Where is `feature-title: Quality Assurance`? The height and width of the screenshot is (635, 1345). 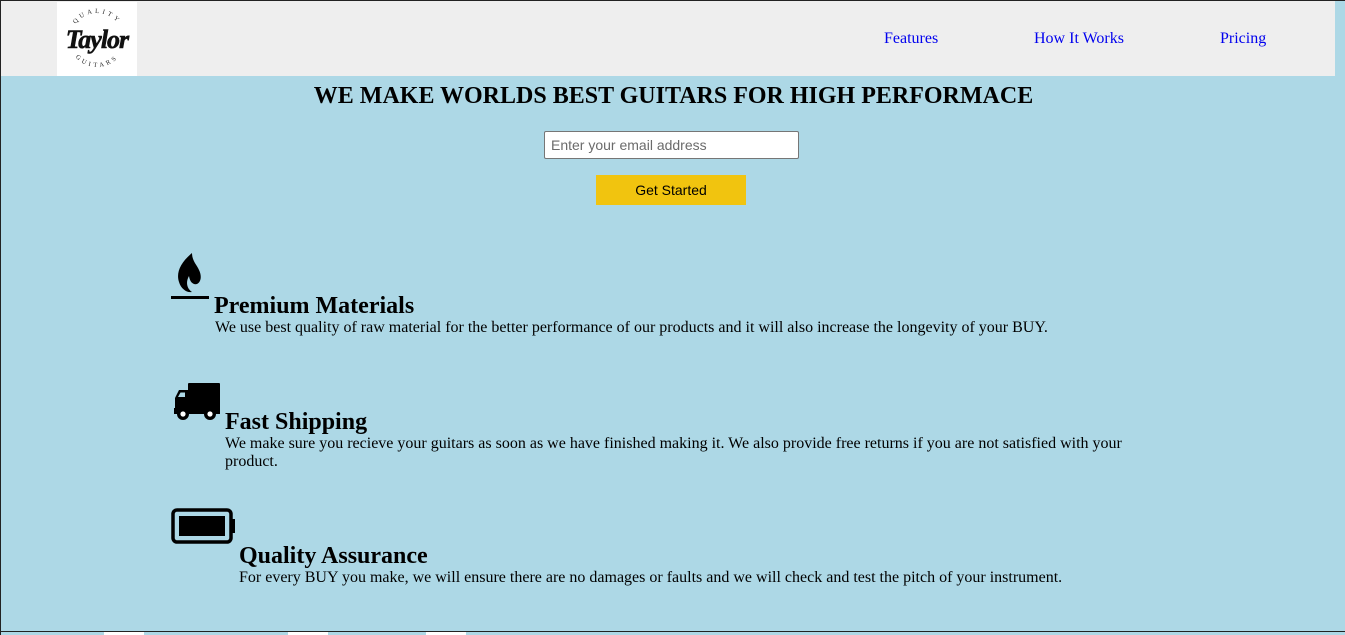 feature-title: Quality Assurance is located at coordinates (333, 556).